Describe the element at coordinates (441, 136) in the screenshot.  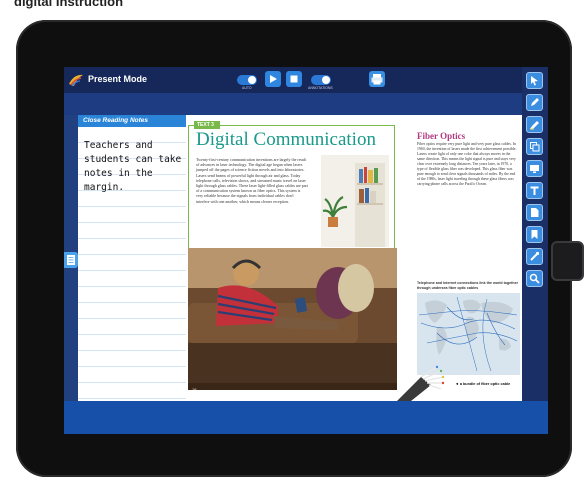
I see `section-title: Fiber Optics` at that location.